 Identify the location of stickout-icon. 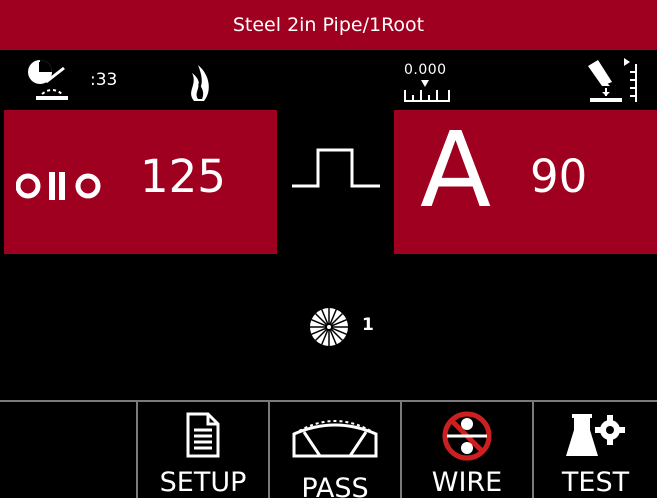
(612, 80).